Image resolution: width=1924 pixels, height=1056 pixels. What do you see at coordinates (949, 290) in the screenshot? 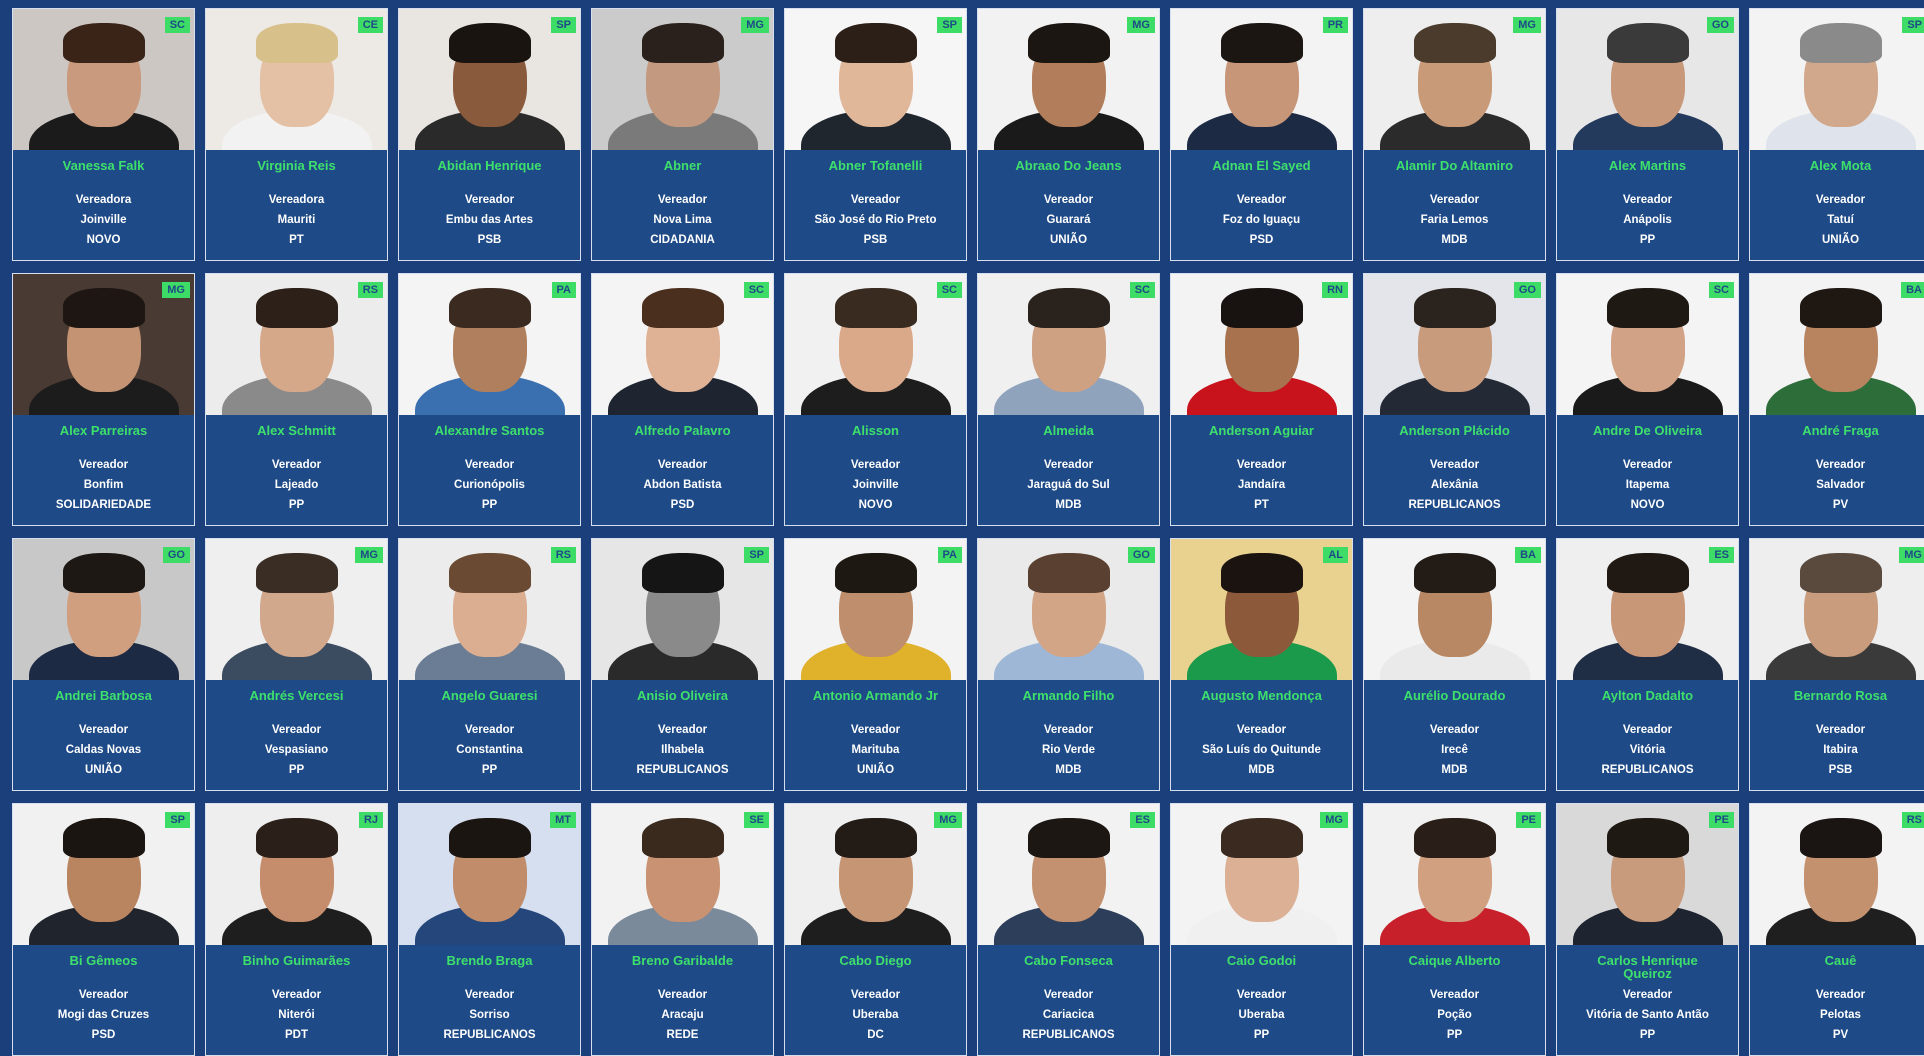
I see `state-badge: SC` at bounding box center [949, 290].